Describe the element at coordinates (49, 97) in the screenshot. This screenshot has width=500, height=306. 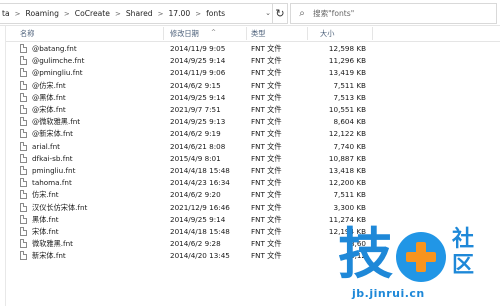
I see `file-name: @黑体.fnt` at that location.